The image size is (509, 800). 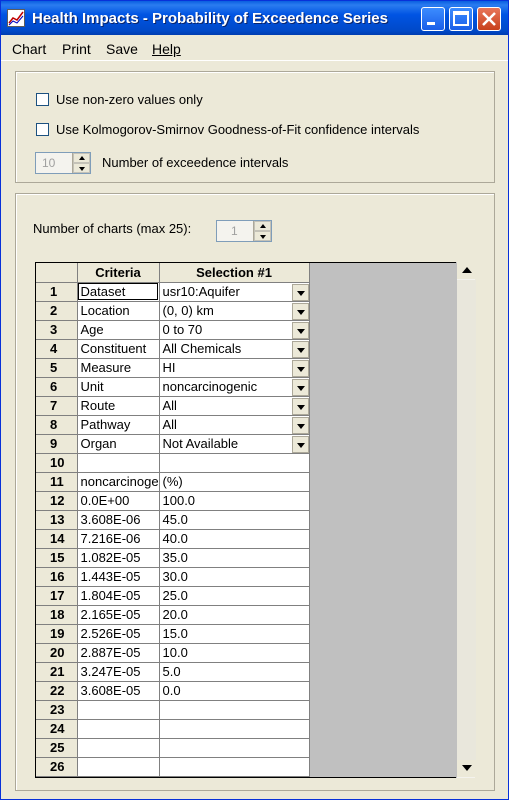 I want to click on selection-cell: 25.0, so click(x=234, y=596).